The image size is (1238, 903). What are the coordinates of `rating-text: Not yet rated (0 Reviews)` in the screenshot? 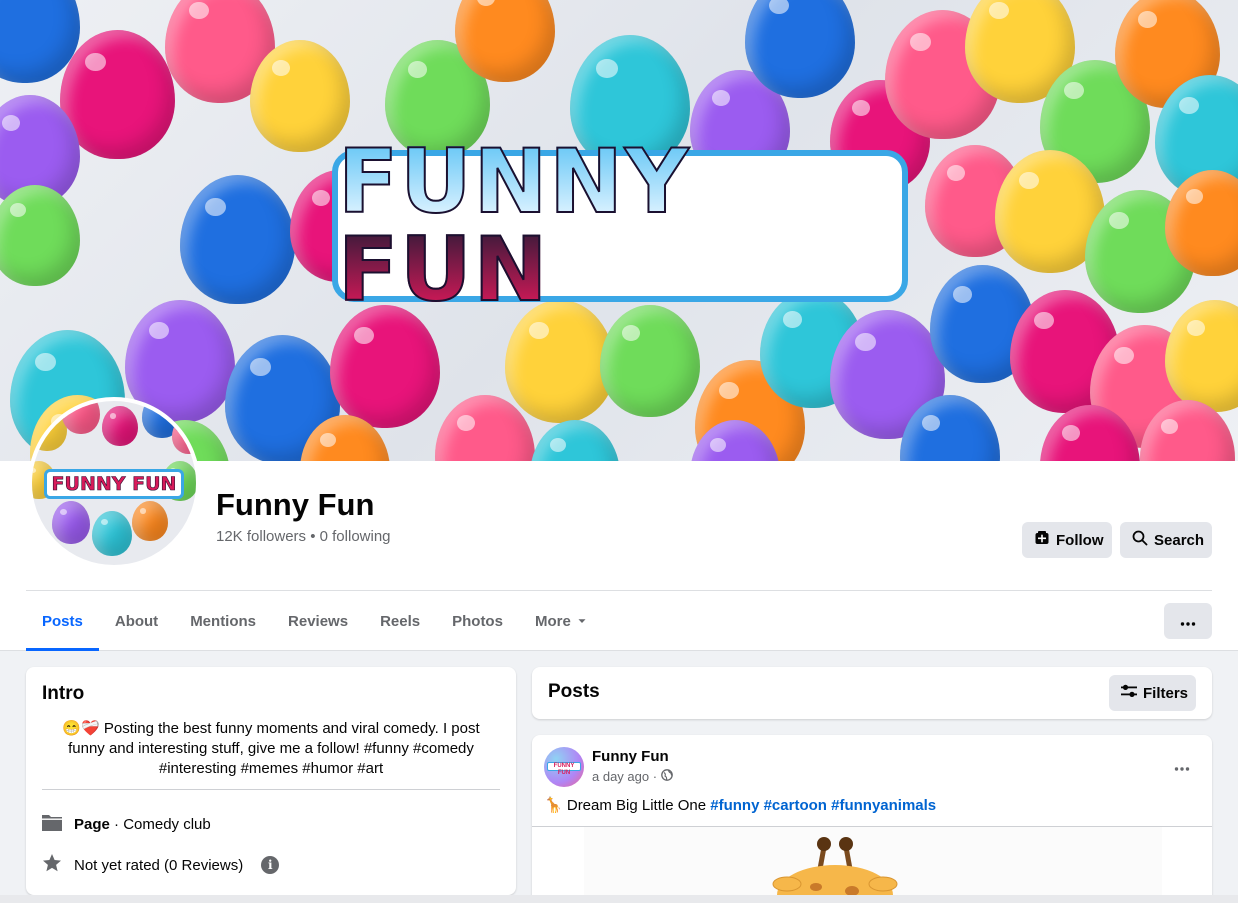 It's located at (159, 865).